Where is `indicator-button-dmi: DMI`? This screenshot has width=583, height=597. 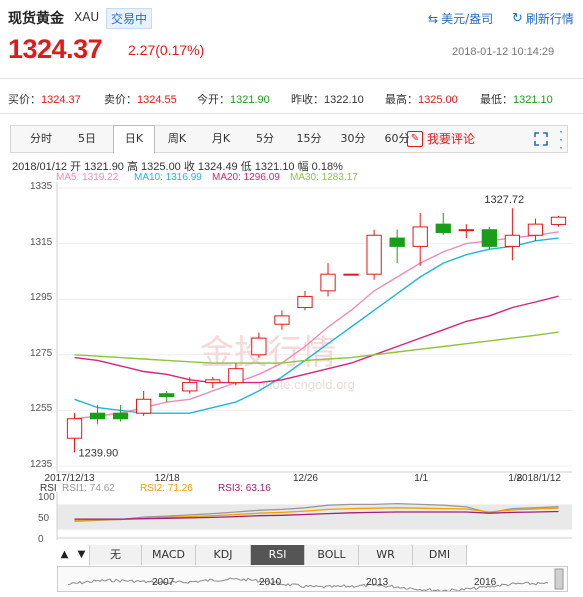
indicator-button-dmi: DMI is located at coordinates (440, 555).